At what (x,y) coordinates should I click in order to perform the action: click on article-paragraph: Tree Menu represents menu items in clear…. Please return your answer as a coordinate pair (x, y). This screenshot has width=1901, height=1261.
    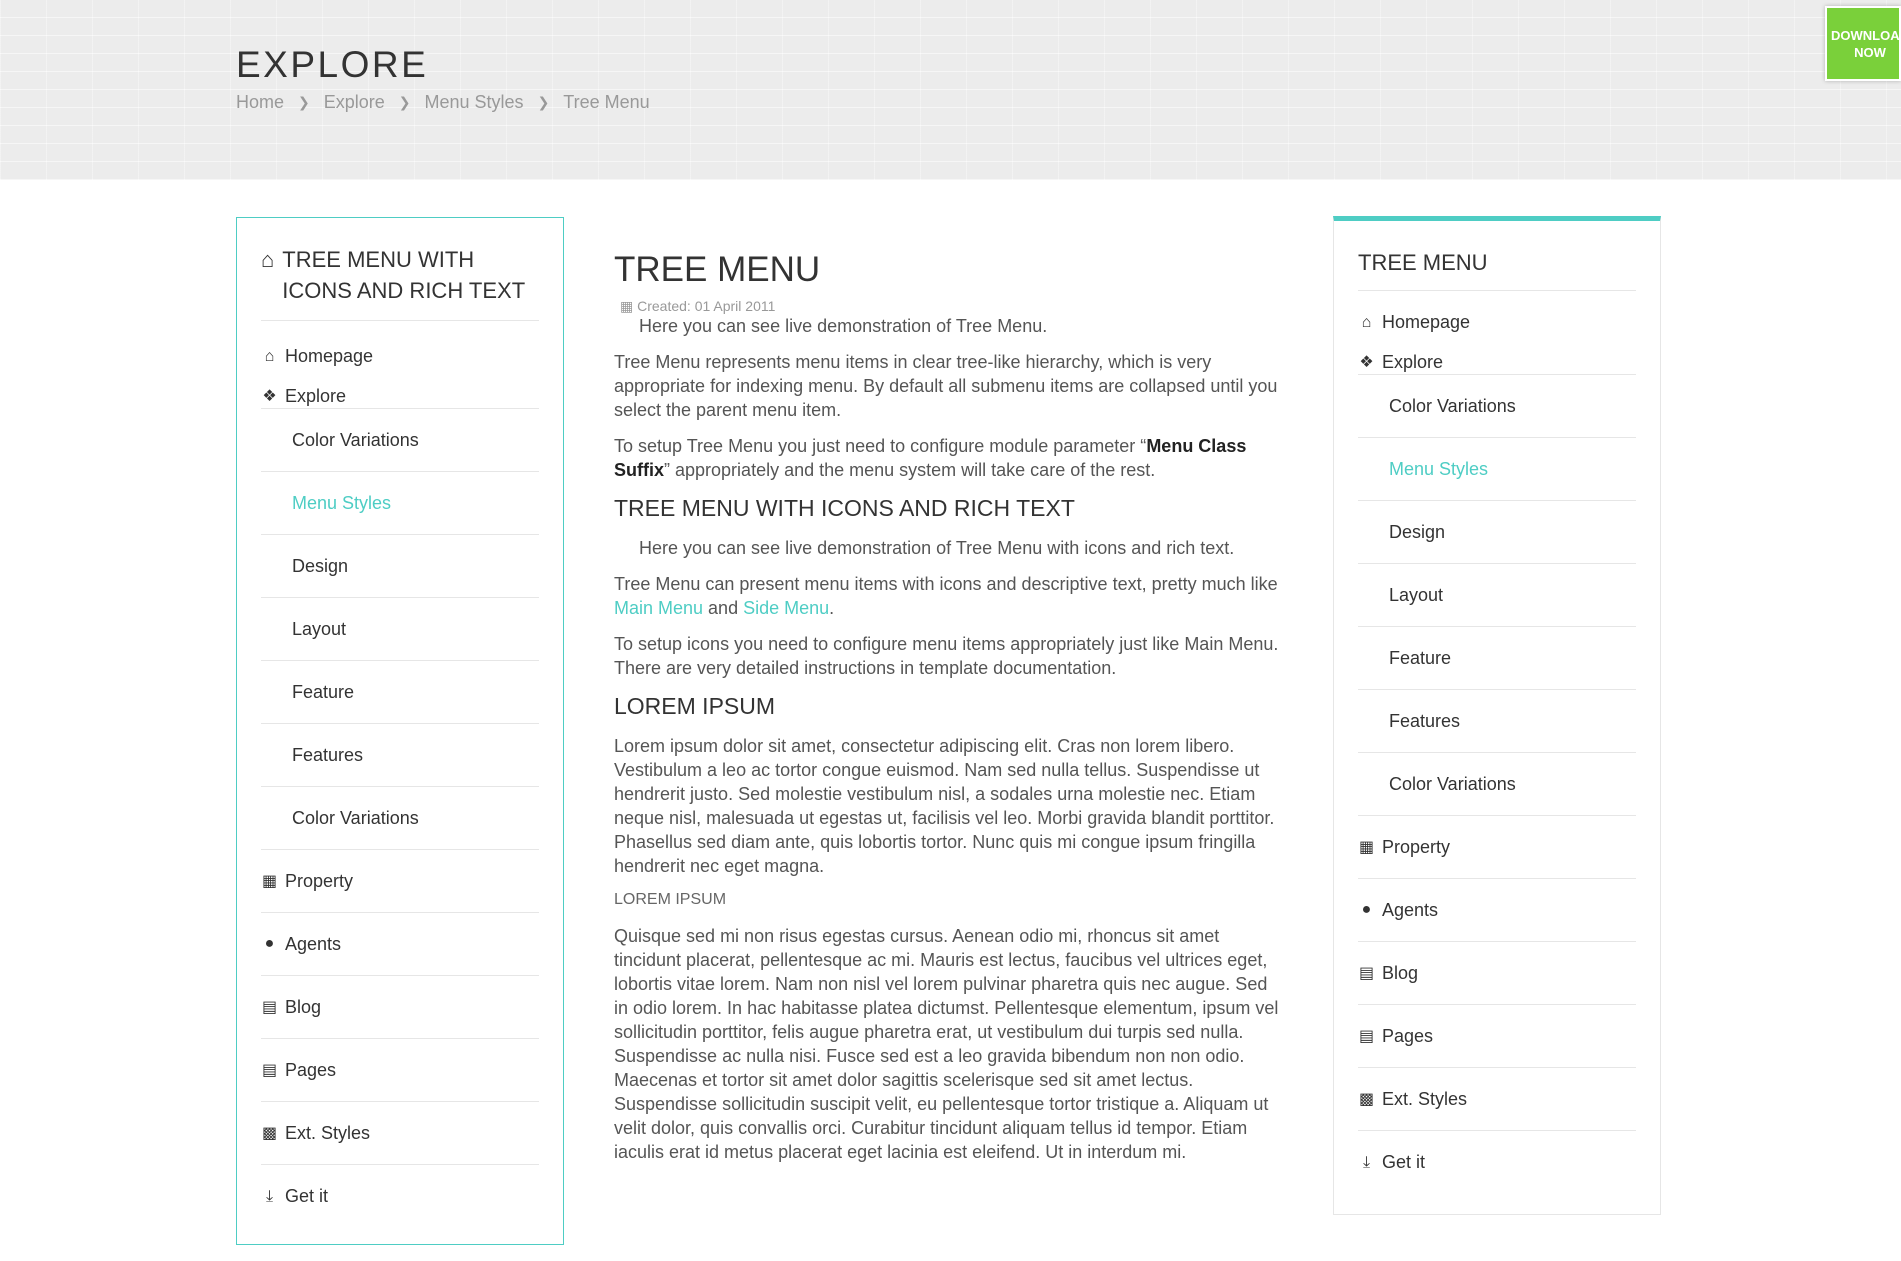
    Looking at the image, I should click on (946, 386).